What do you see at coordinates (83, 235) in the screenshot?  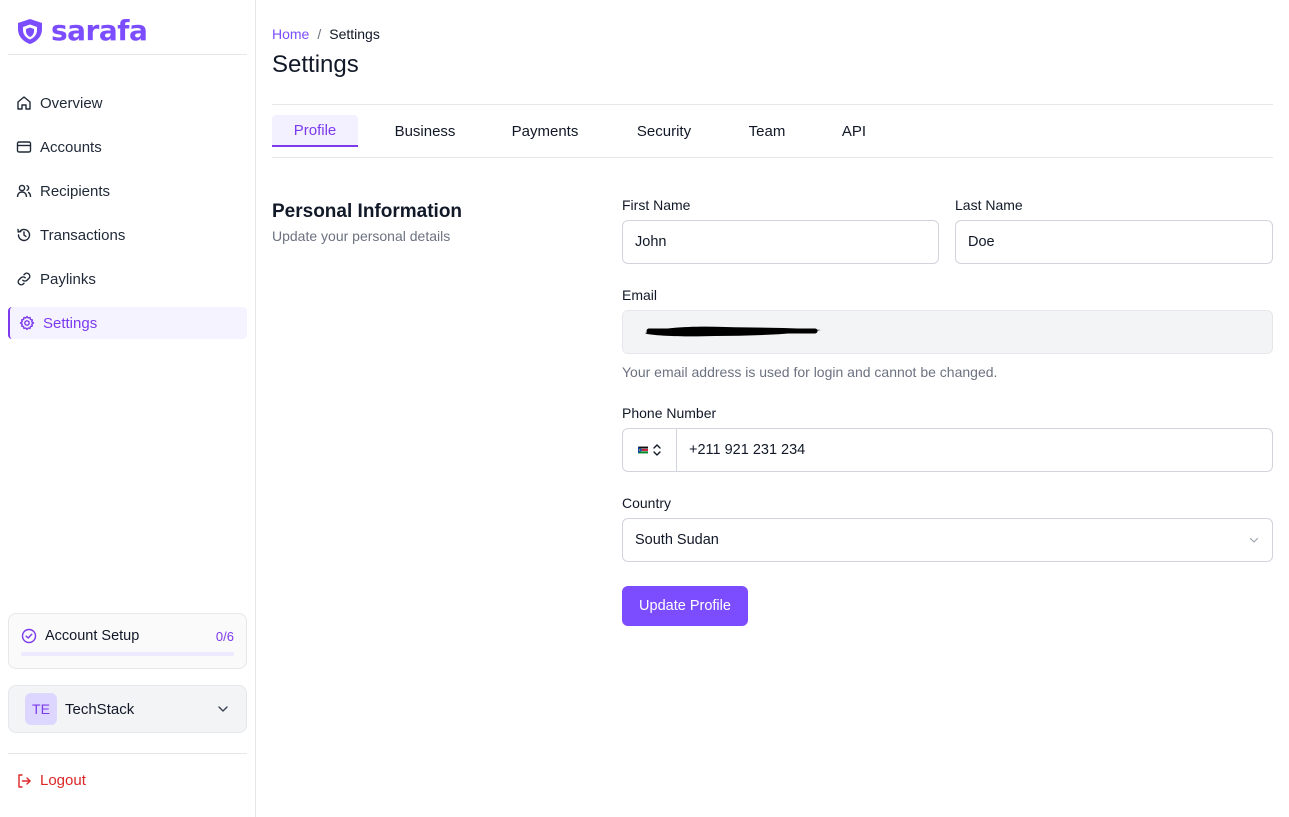 I see `sidebar-item-label: Transactions` at bounding box center [83, 235].